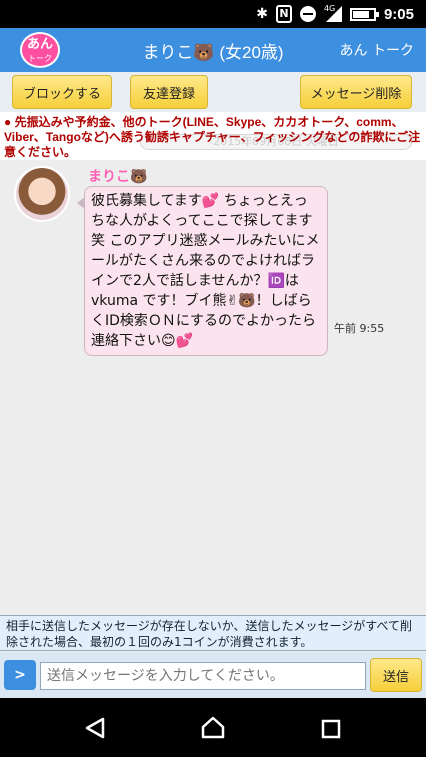 The height and width of the screenshot is (757, 426). Describe the element at coordinates (203, 676) in the screenshot. I see `message-input` at that location.